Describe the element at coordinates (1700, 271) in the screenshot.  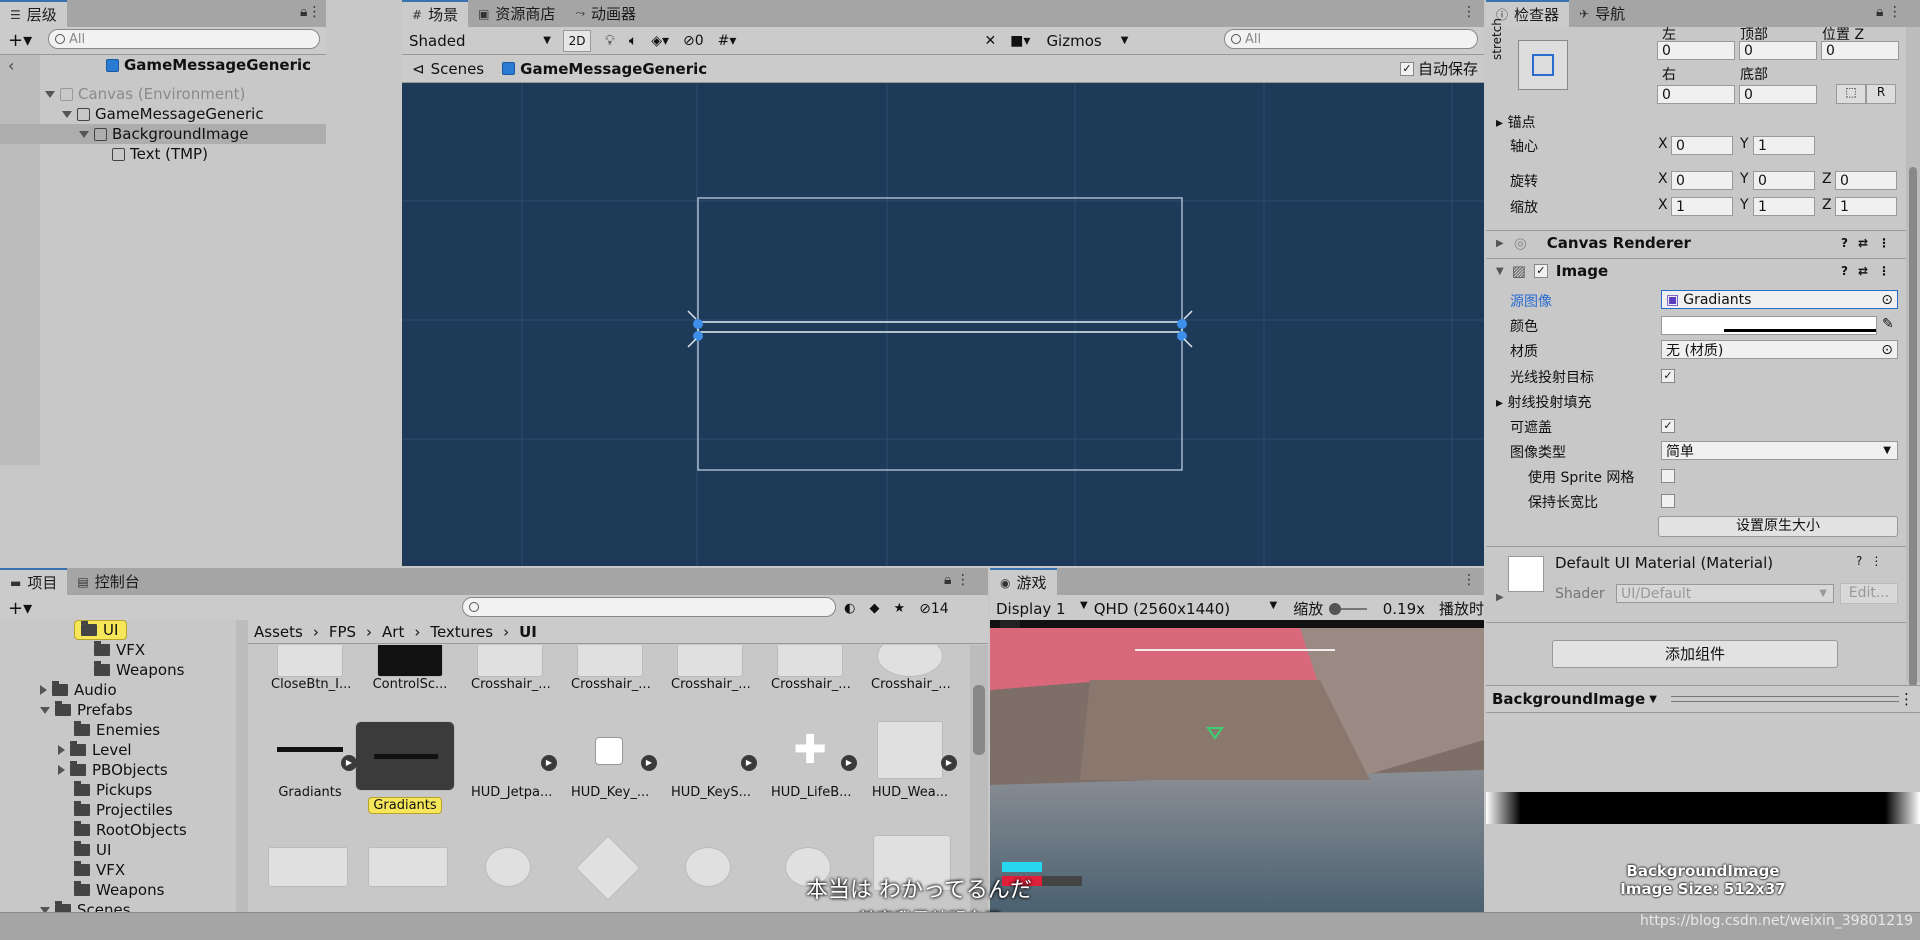
I see `image-component-header: ▼ ▨ ✓ Image ?⇄⋮` at that location.